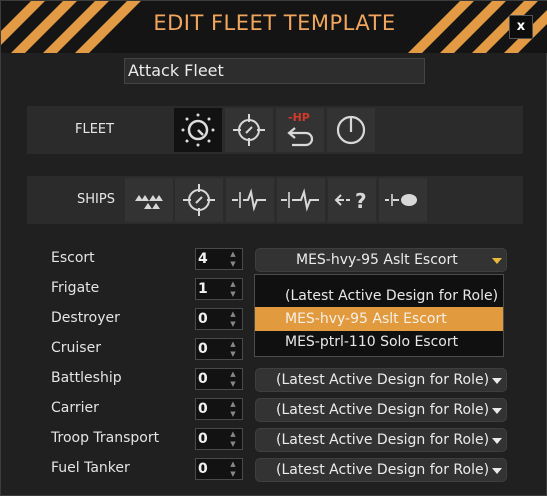 This screenshot has width=547, height=496. What do you see at coordinates (521, 27) in the screenshot?
I see `close-button: x` at bounding box center [521, 27].